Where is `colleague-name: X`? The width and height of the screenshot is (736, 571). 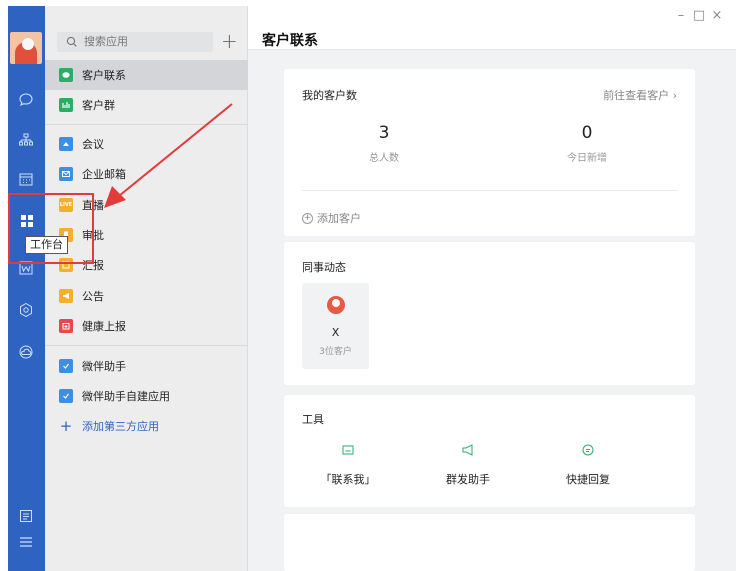
colleague-name: X is located at coordinates (335, 332).